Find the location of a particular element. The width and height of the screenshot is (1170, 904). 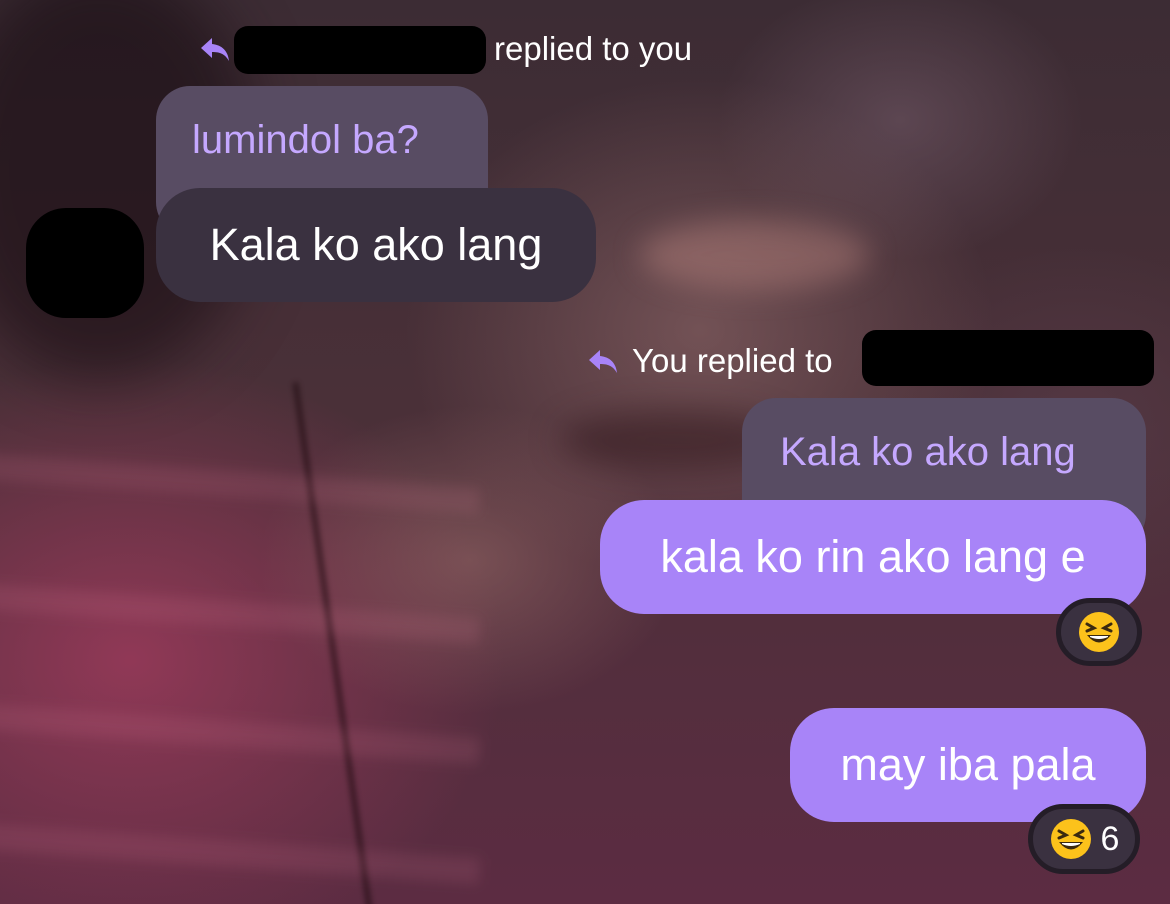

reply-header-label: replied to you is located at coordinates (593, 48).